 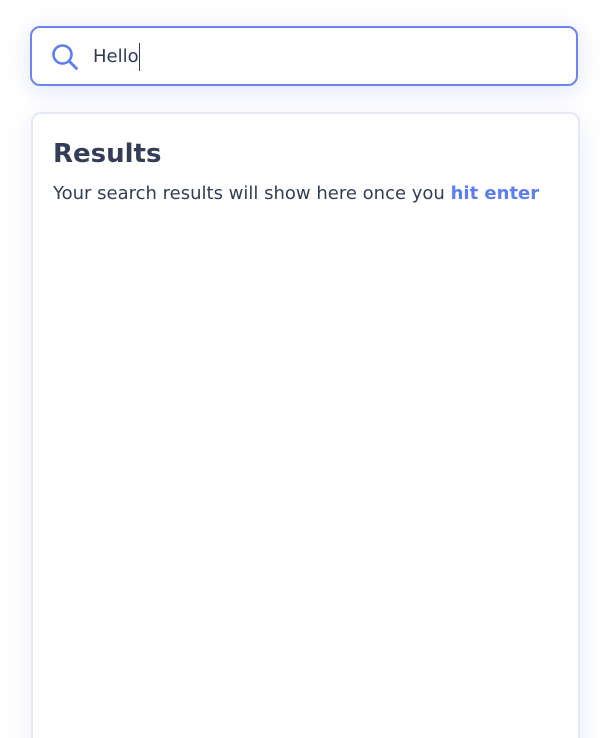 I want to click on search-input-value: Hello, so click(x=116, y=56).